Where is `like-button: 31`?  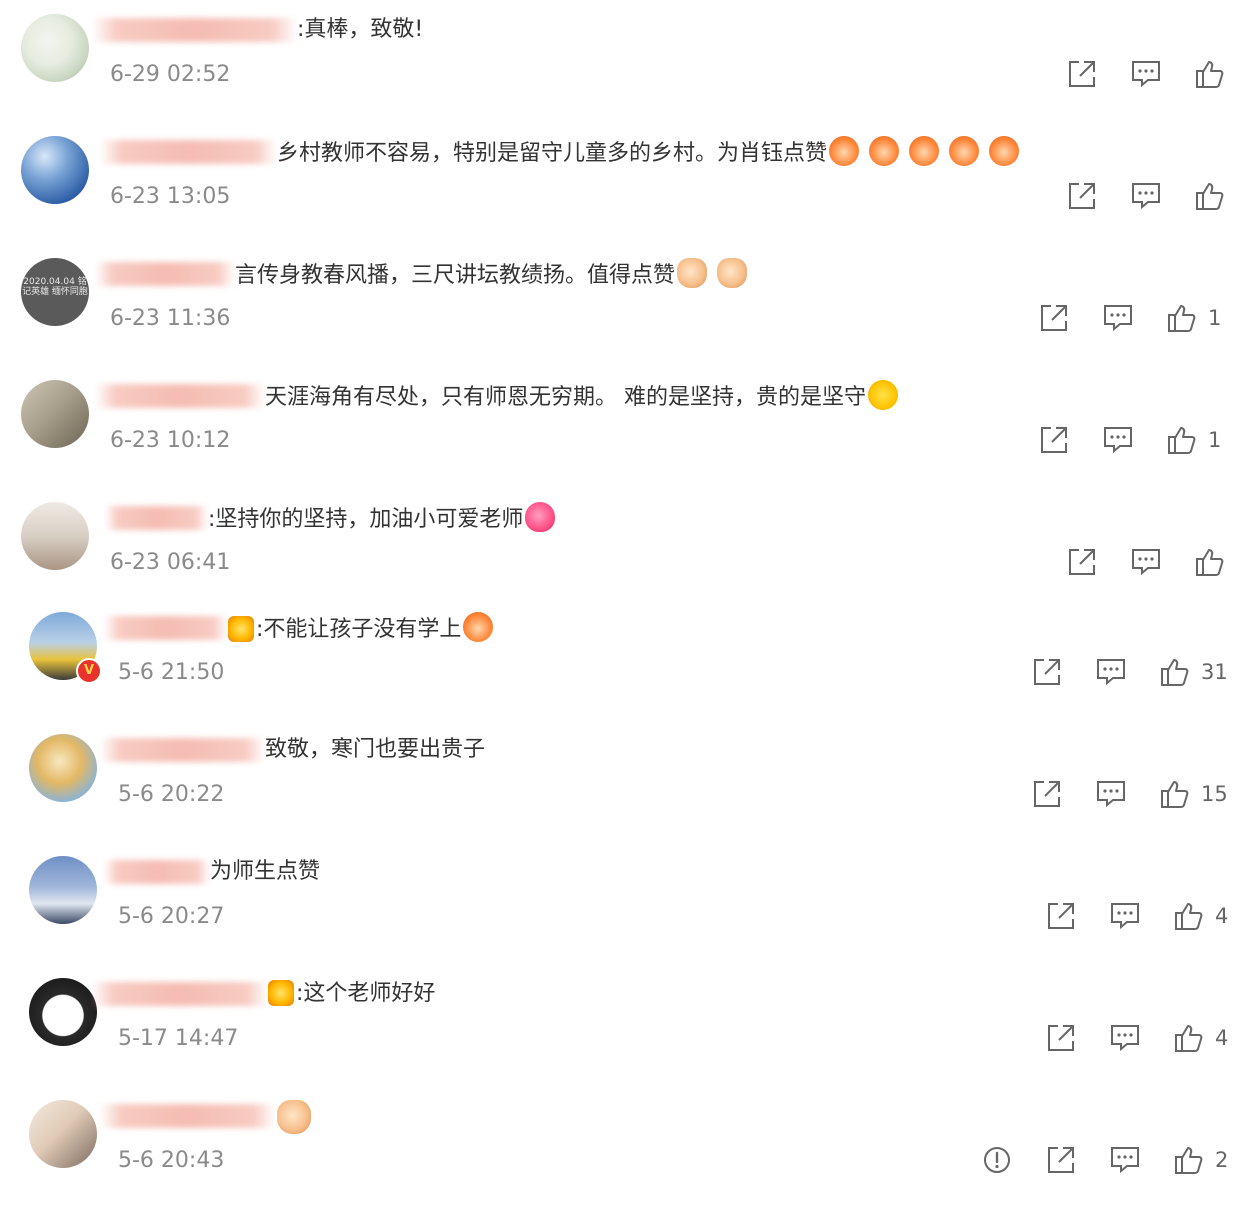
like-button: 31 is located at coordinates (1193, 672).